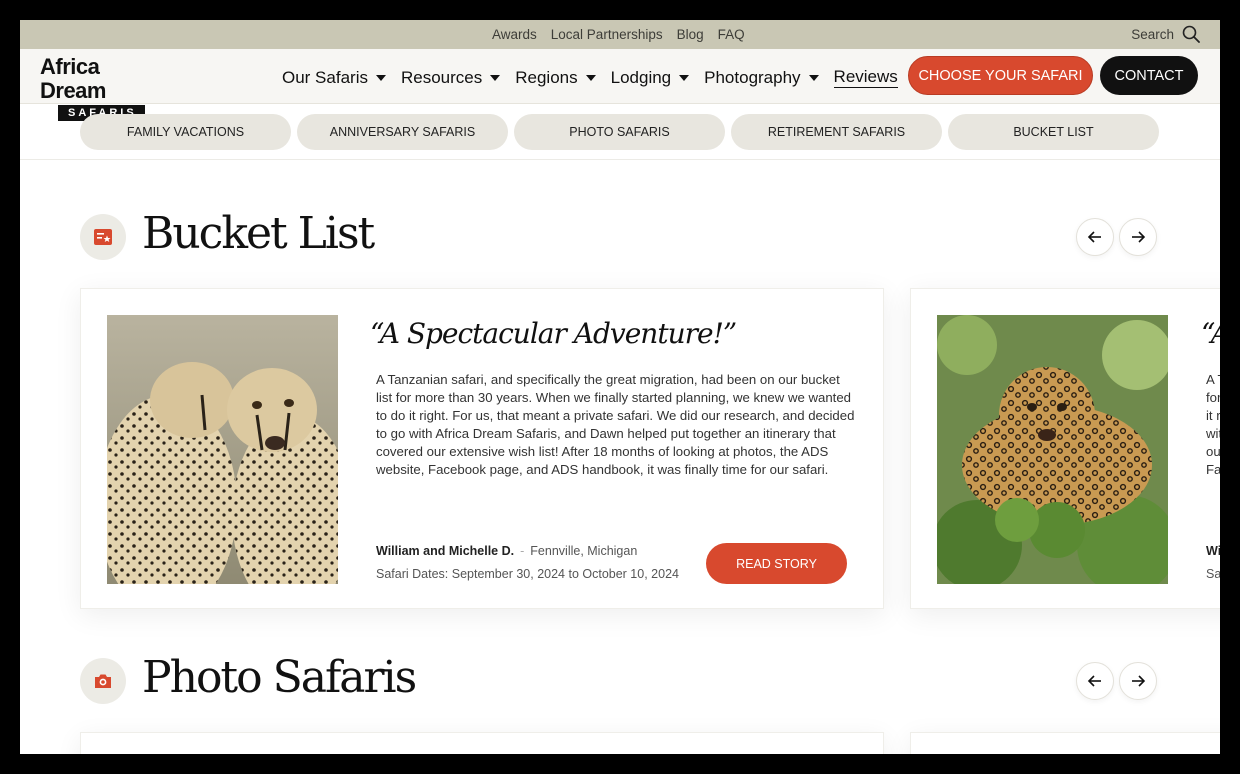 The height and width of the screenshot is (774, 1240). Describe the element at coordinates (620, 159) in the screenshot. I see `header-divider` at that location.